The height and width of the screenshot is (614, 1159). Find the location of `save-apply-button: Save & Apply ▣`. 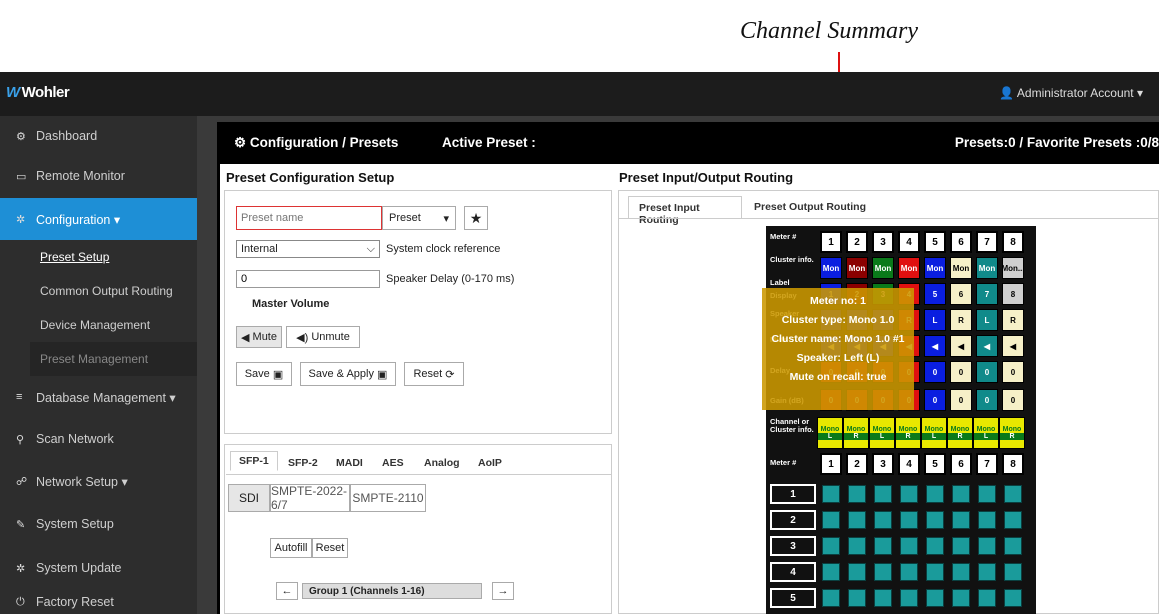

save-apply-button: Save & Apply ▣ is located at coordinates (348, 374).